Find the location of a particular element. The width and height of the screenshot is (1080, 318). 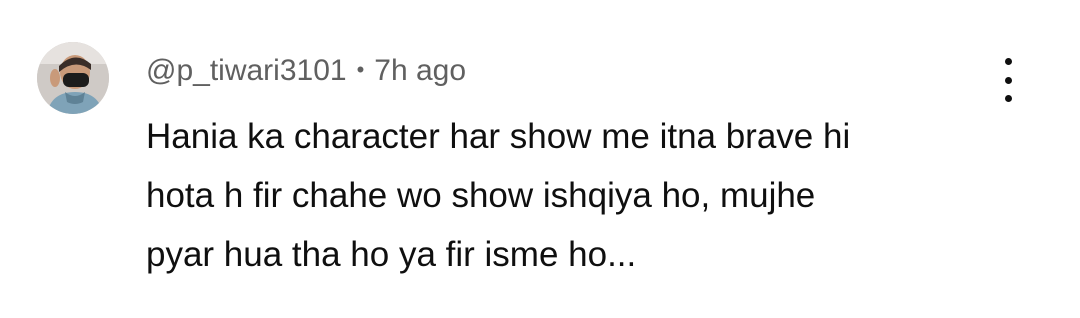

comment-meta: @p_tiwari3101 • 7h ago is located at coordinates (306, 71).